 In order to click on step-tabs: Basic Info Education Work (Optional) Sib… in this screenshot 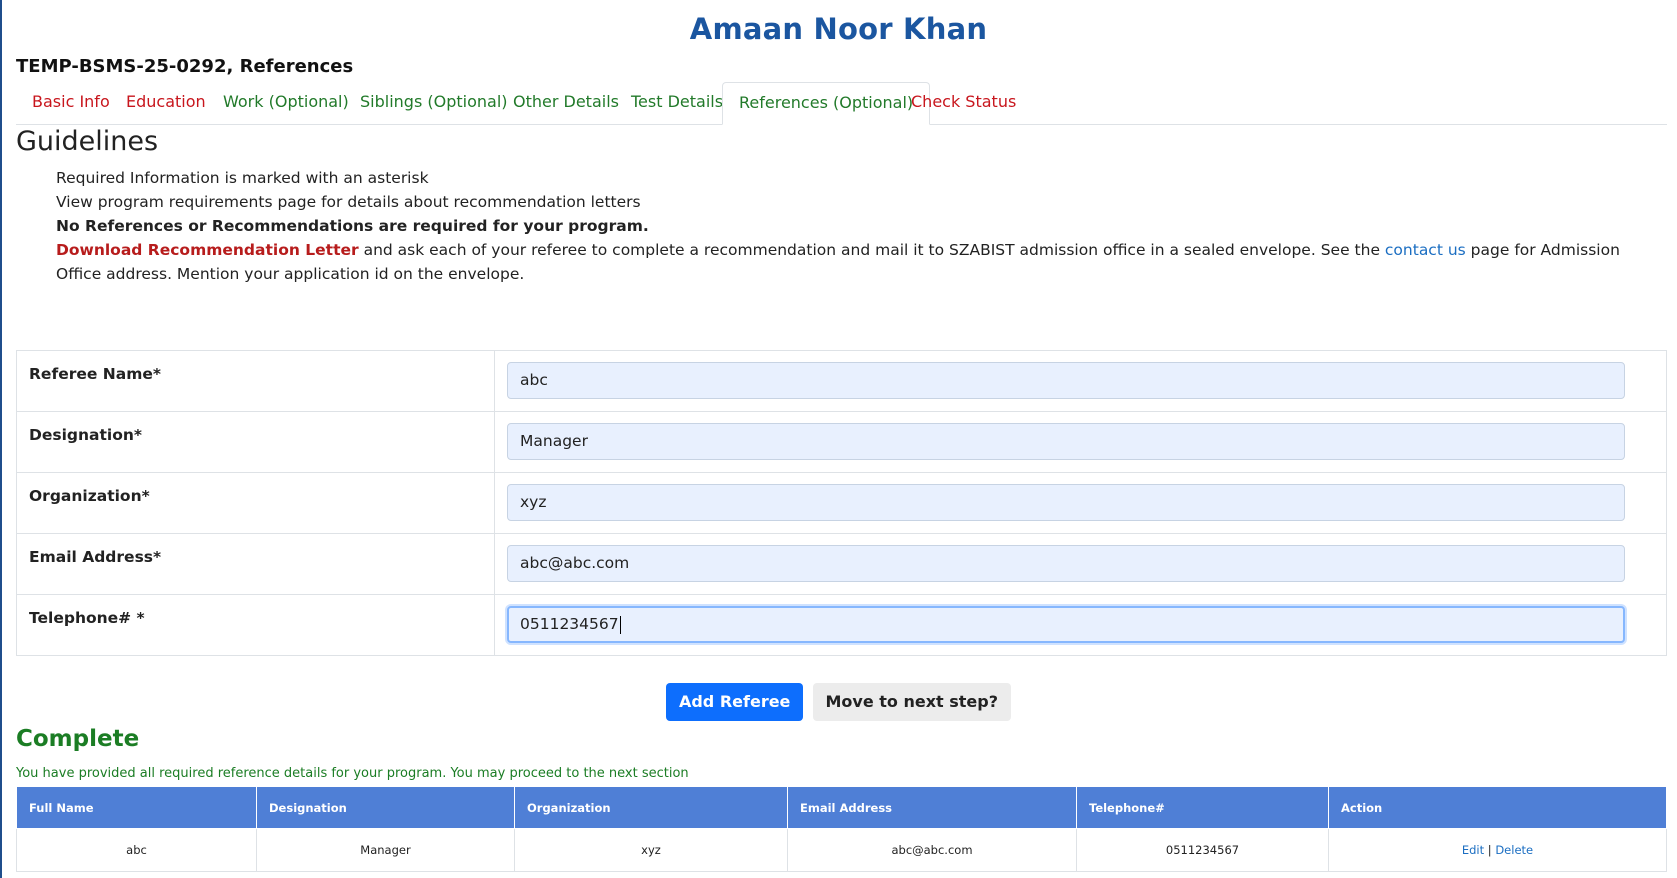, I will do `click(841, 103)`.